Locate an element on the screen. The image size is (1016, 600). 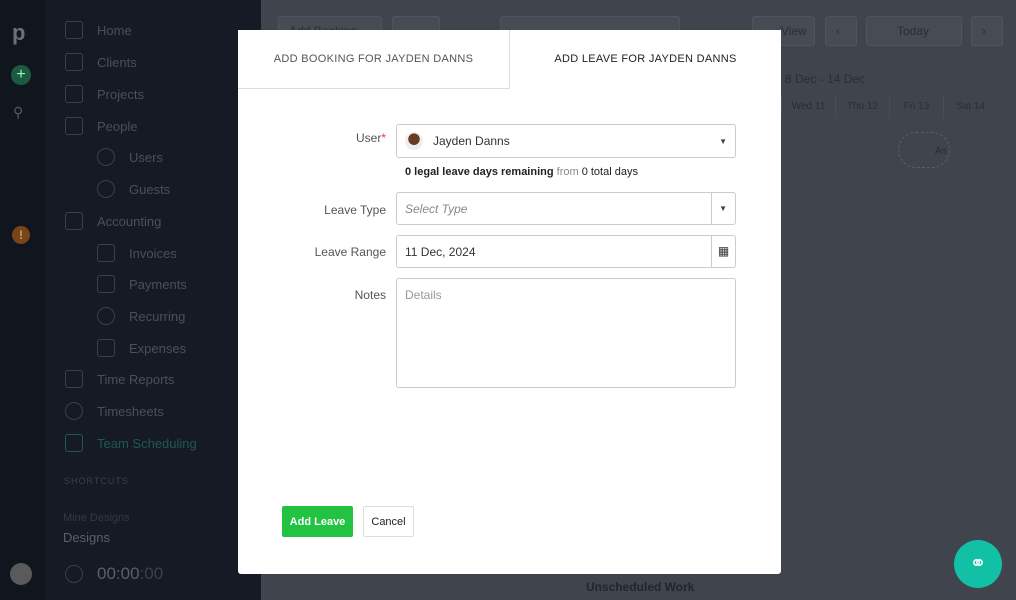
alert-icon: ! is located at coordinates (21, 235).